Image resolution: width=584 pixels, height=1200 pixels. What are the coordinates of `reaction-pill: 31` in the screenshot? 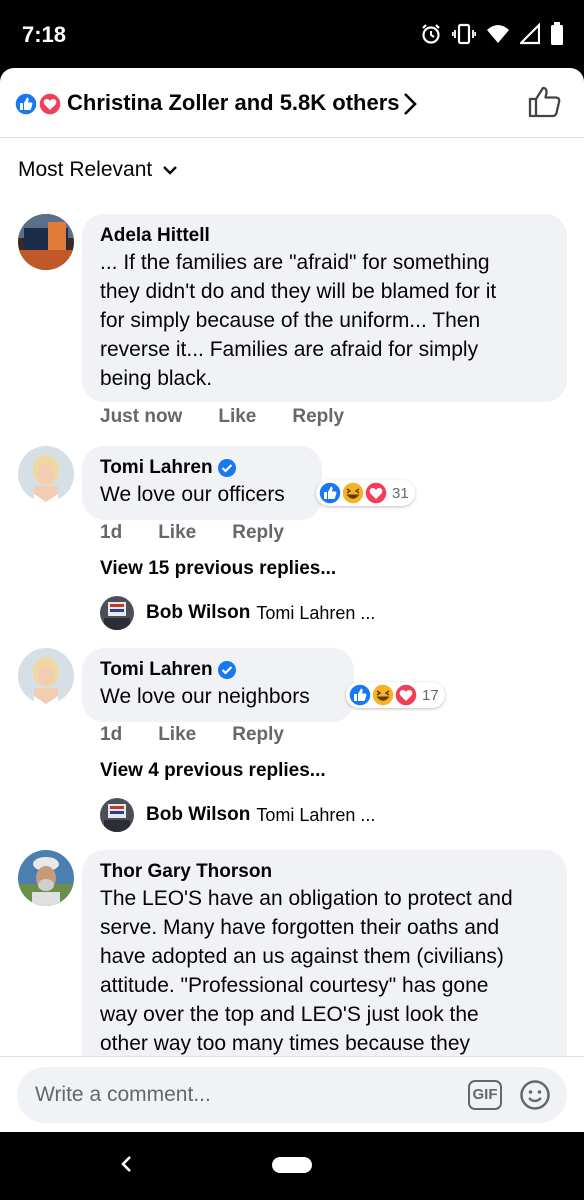 It's located at (365, 493).